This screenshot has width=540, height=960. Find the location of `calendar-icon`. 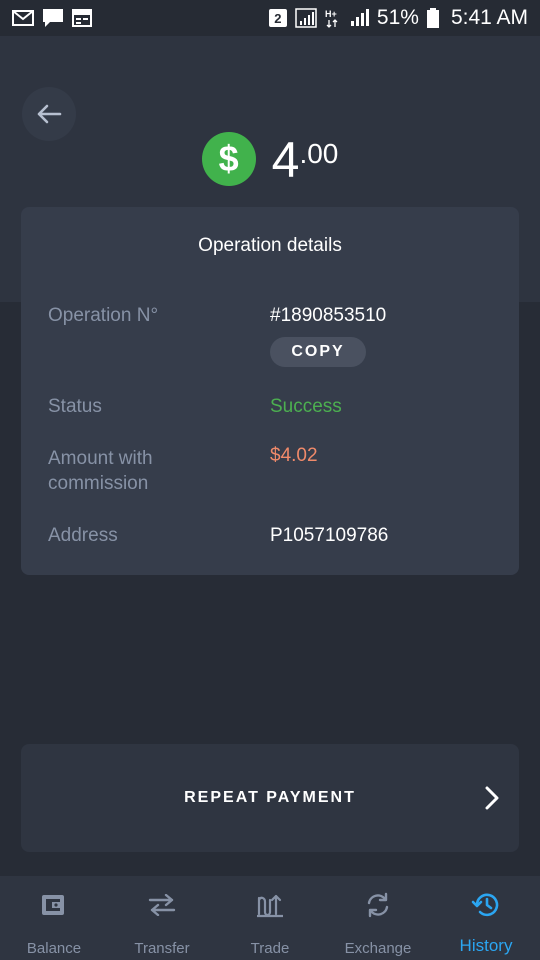

calendar-icon is located at coordinates (82, 18).